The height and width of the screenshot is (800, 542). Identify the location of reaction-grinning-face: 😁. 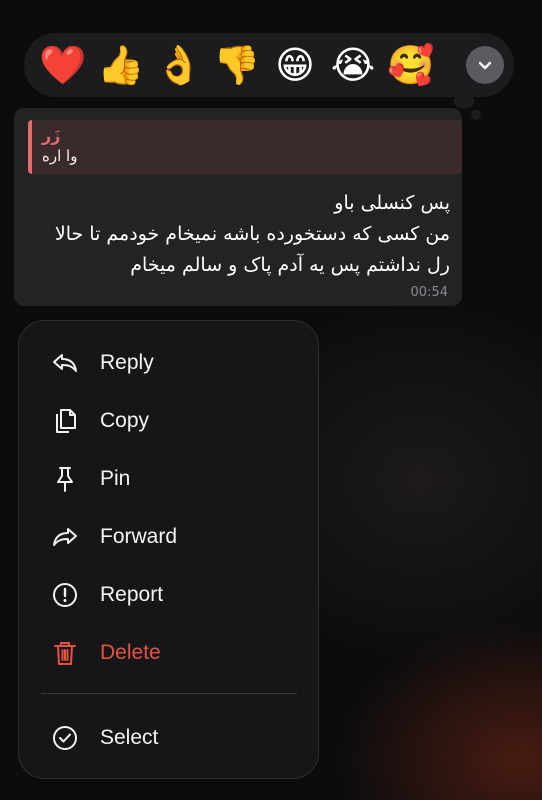
(295, 65).